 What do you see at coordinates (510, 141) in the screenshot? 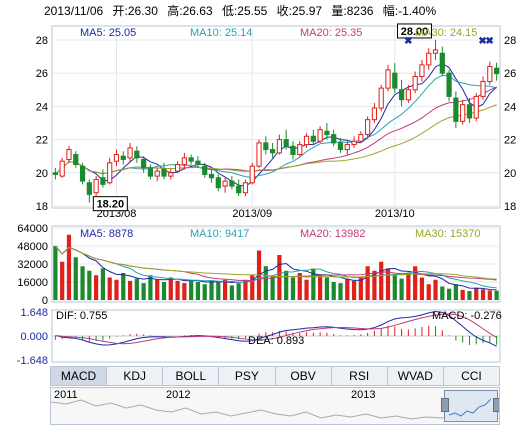
I see `price-tick-right: 22` at bounding box center [510, 141].